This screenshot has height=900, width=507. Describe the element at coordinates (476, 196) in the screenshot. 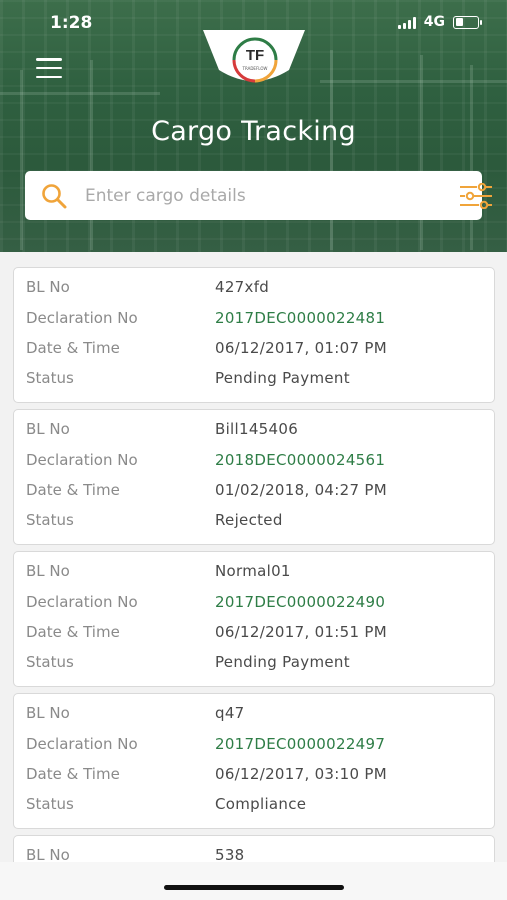

I see `sliders-filter-icon` at that location.